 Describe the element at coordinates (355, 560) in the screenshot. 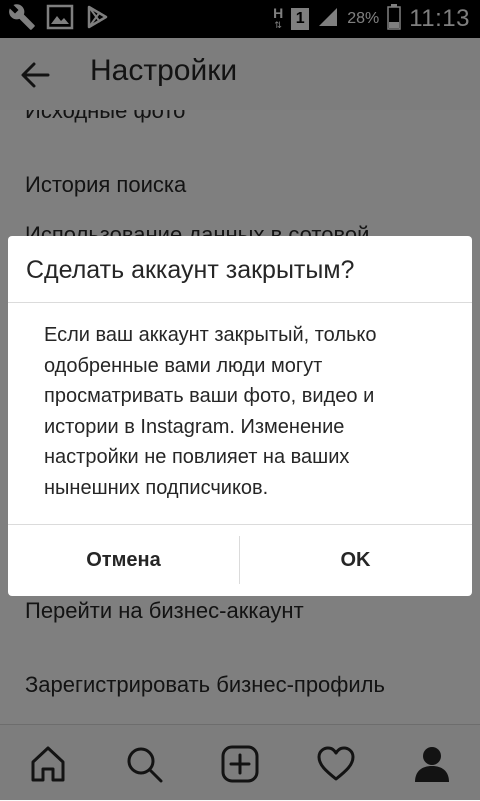

I see `ok-button: OK` at that location.